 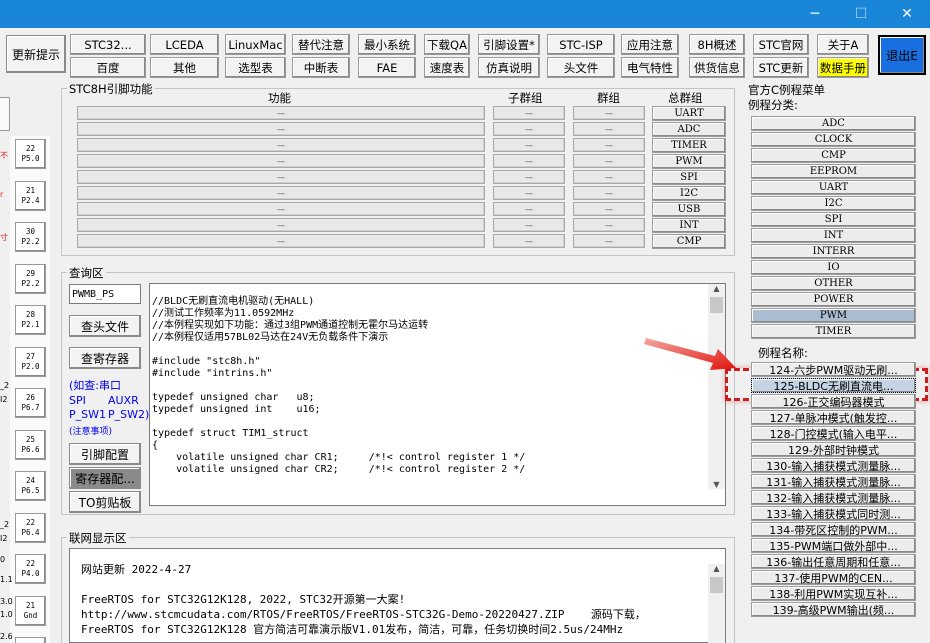 What do you see at coordinates (581, 67) in the screenshot?
I see `toolbar-button-row2-8: 头文件` at bounding box center [581, 67].